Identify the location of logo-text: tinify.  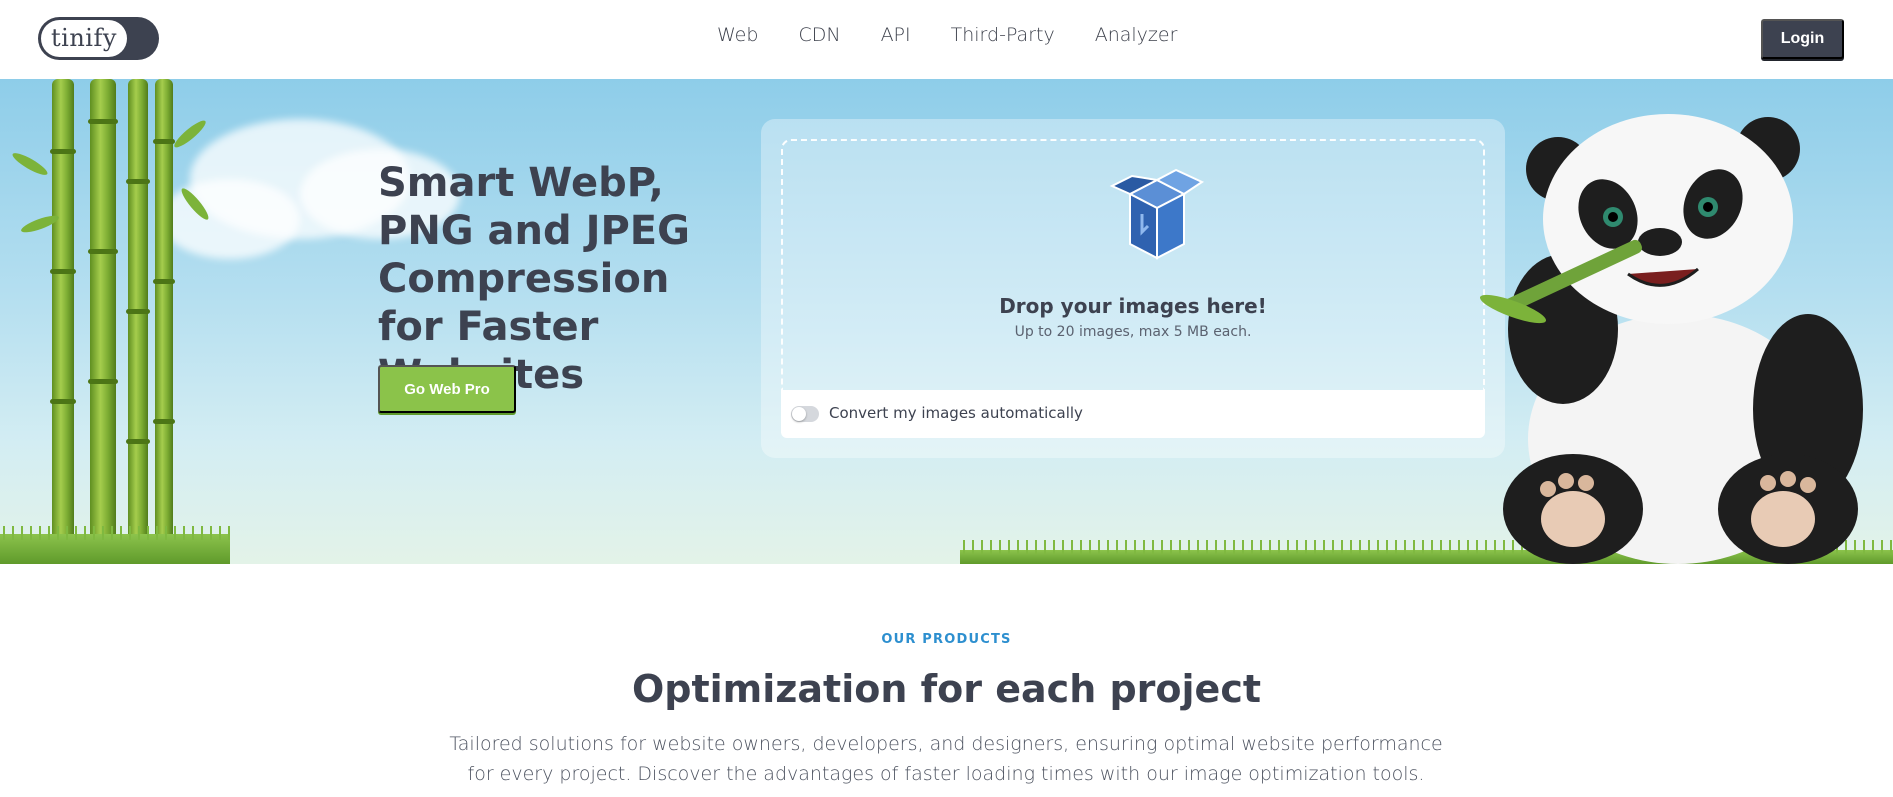
(84, 38).